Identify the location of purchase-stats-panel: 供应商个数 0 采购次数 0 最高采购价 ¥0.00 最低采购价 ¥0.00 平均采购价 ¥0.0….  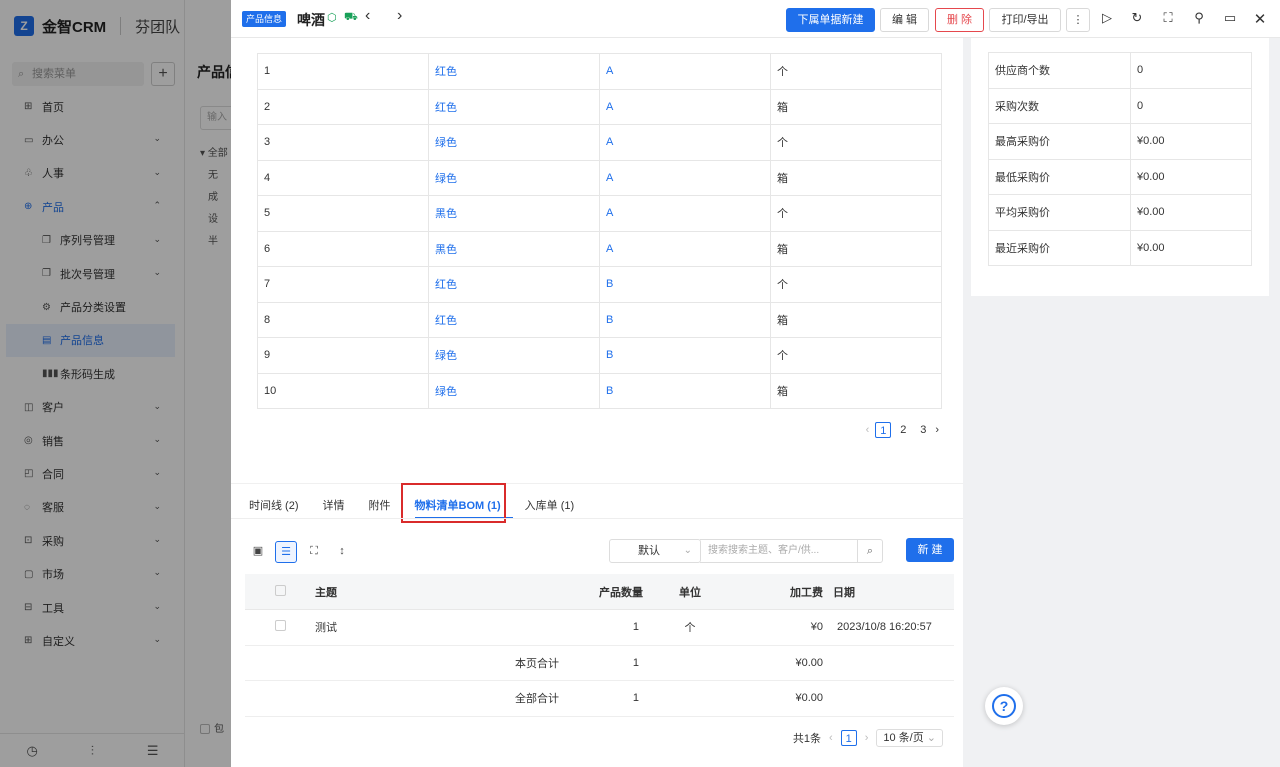
(1120, 167).